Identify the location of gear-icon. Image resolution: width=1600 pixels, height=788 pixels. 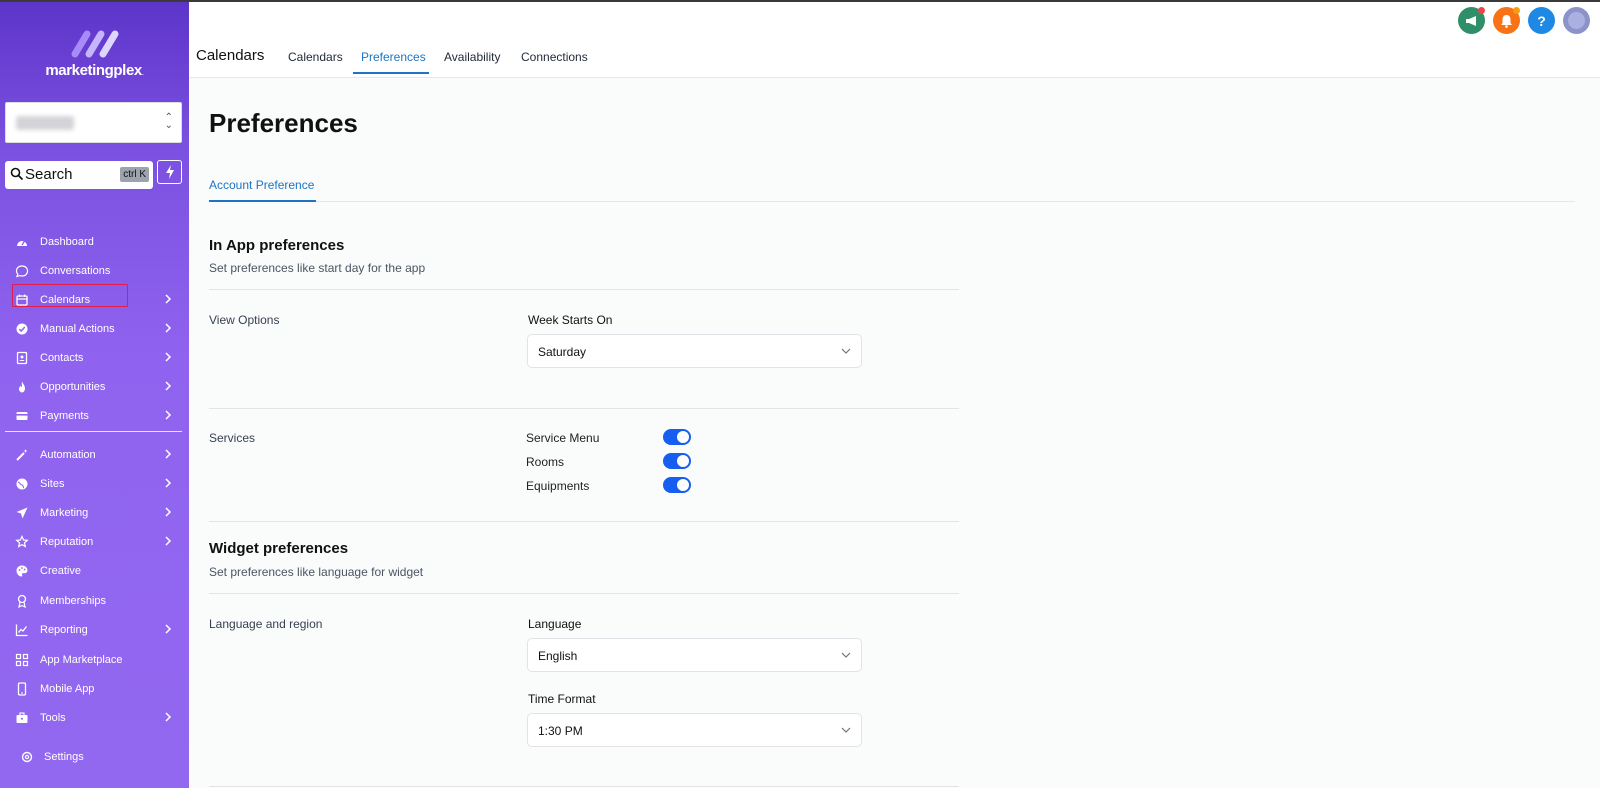
(27, 757).